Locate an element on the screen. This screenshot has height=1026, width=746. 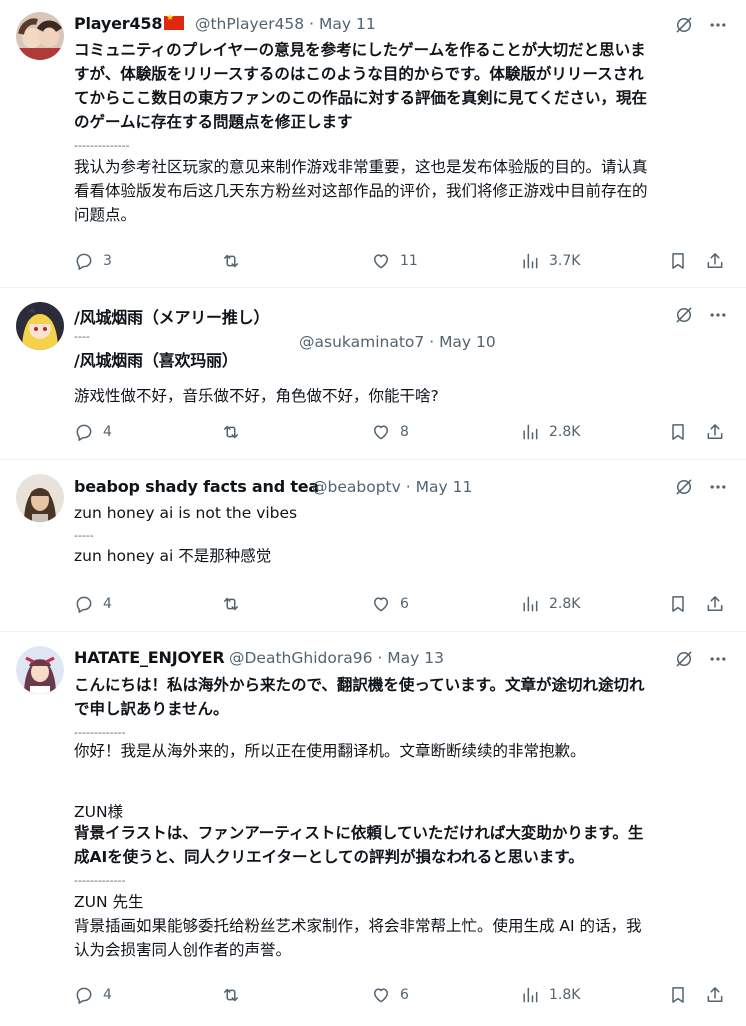
author-meta: @thPlayer458 · May 11 is located at coordinates (268, 23).